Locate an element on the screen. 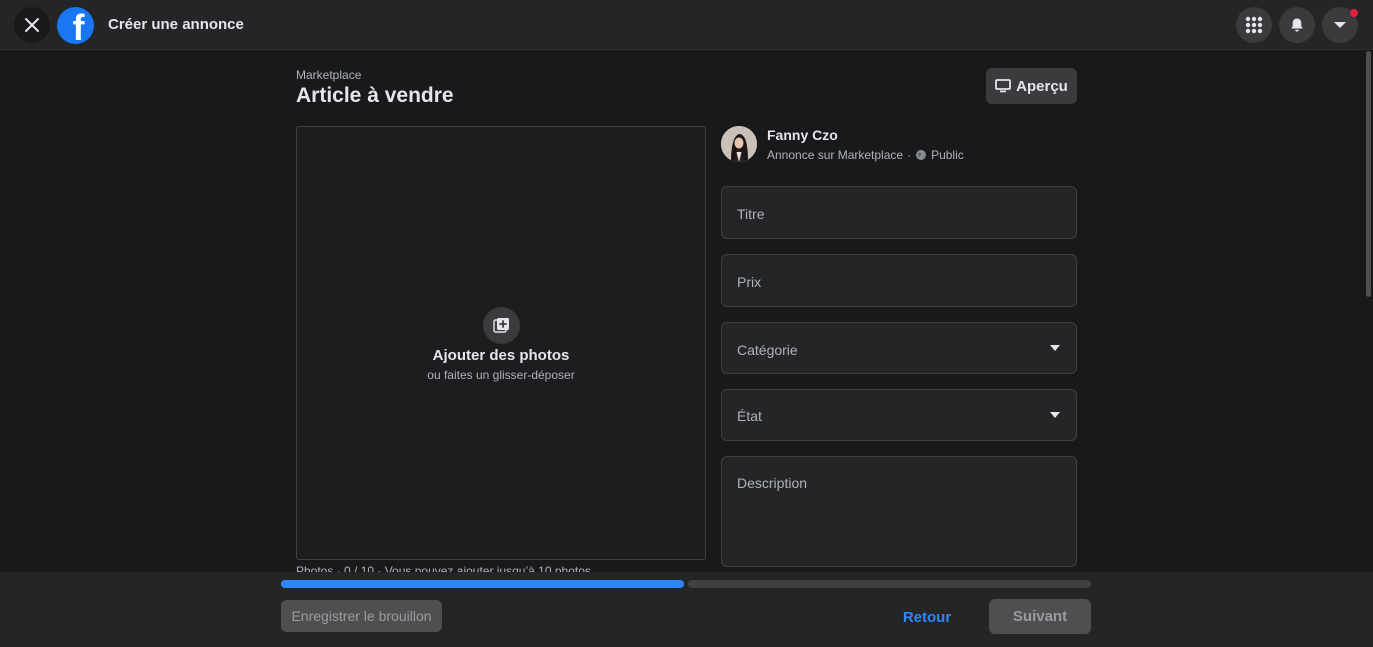 The height and width of the screenshot is (647, 1373). progress-remaining-segment is located at coordinates (889, 584).